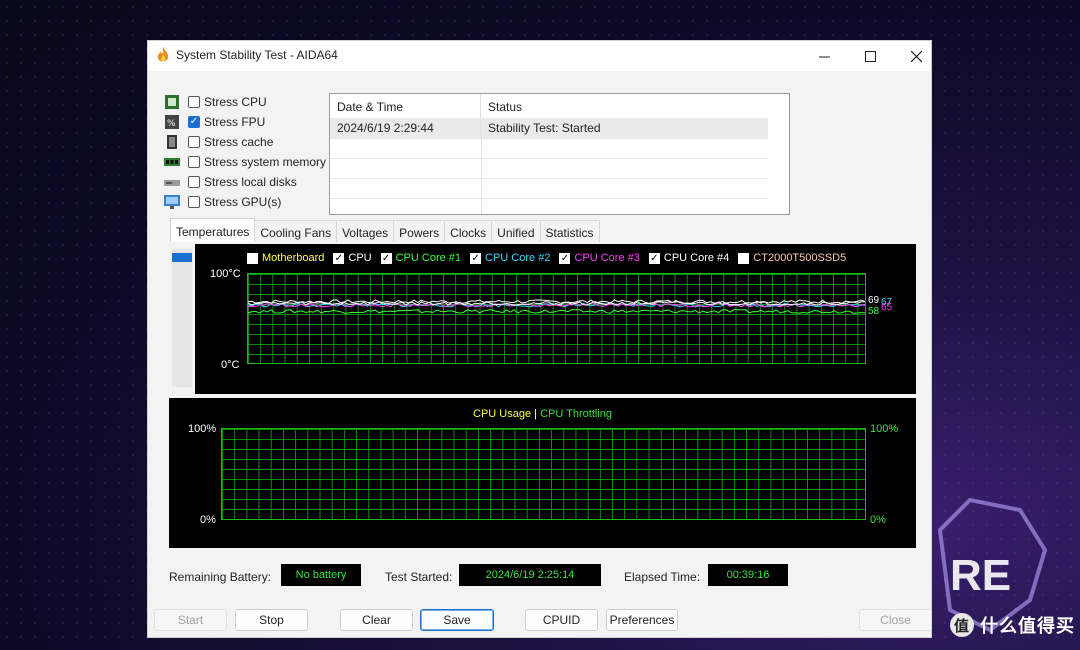  What do you see at coordinates (230, 365) in the screenshot?
I see `temp-y-min-label: 0°C` at bounding box center [230, 365].